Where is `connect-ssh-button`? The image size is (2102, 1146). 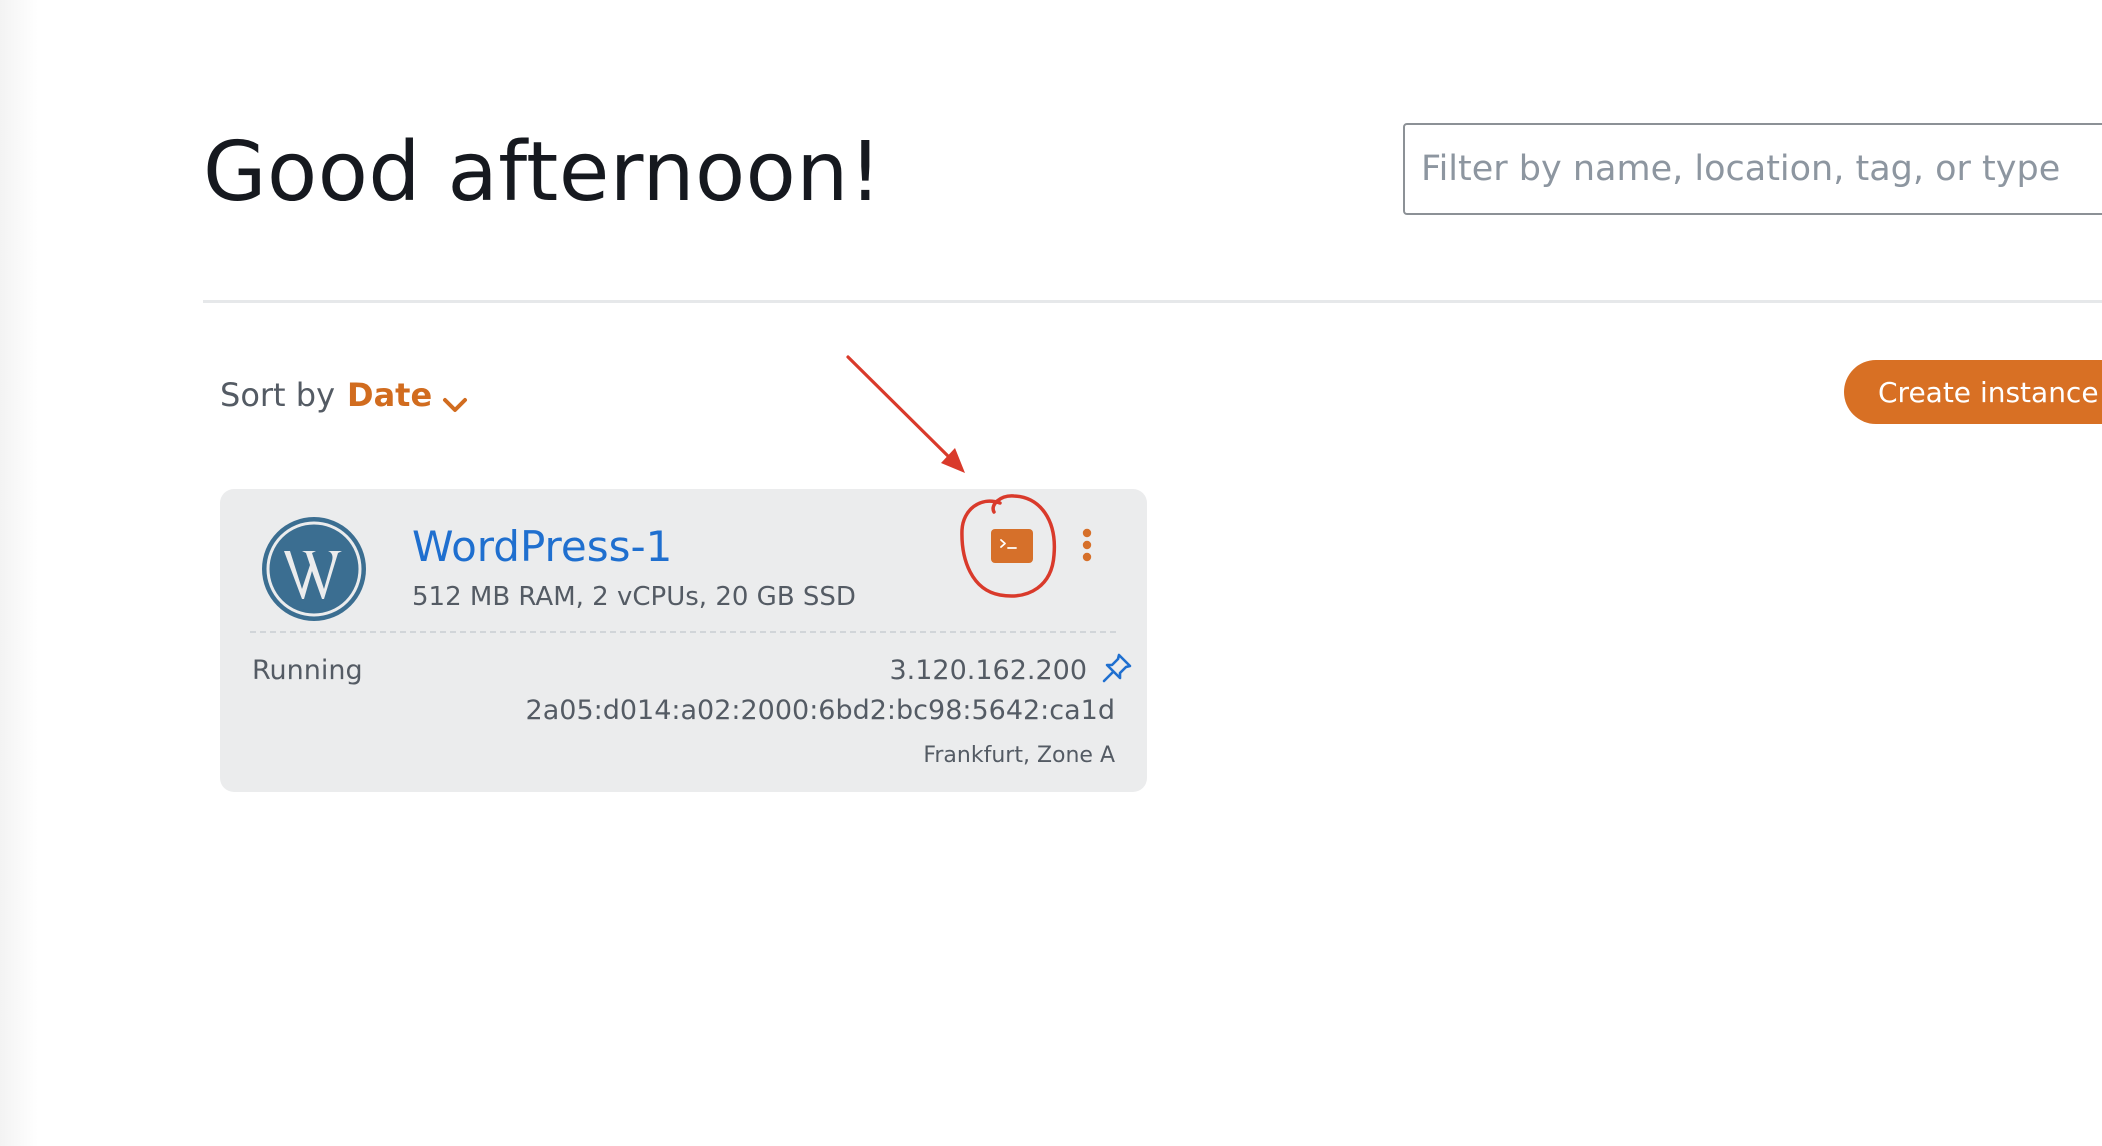 connect-ssh-button is located at coordinates (1012, 546).